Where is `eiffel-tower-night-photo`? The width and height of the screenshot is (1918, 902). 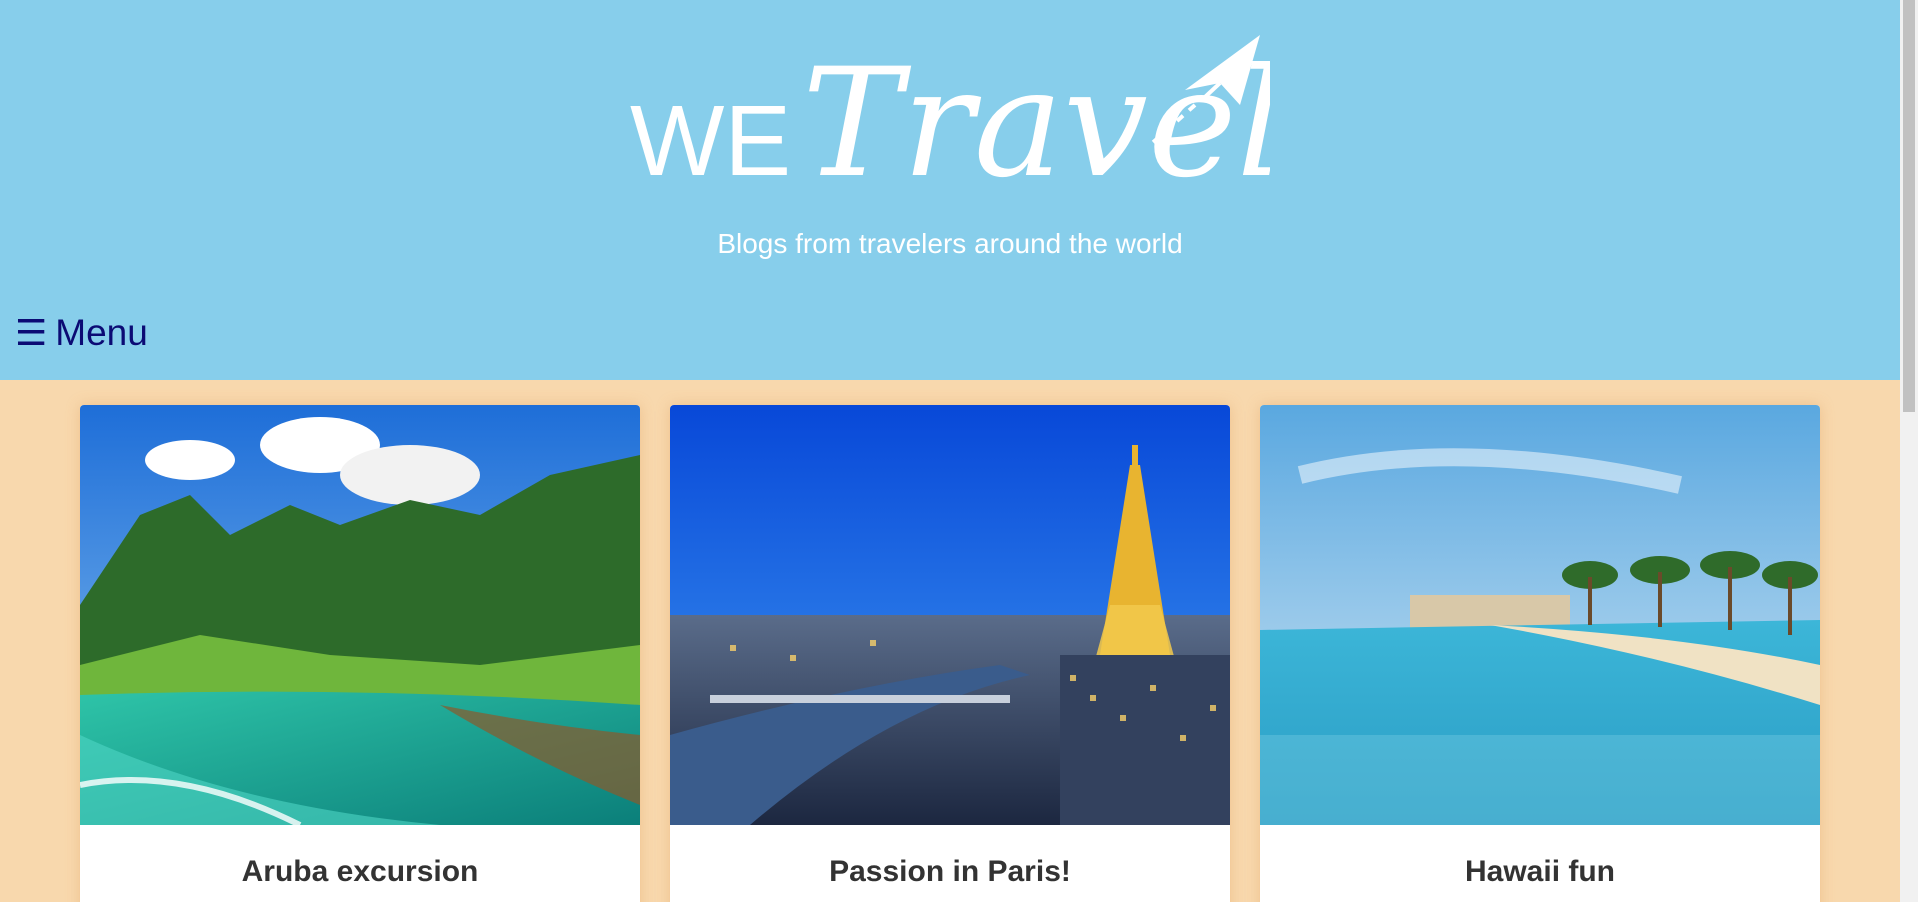
eiffel-tower-night-photo is located at coordinates (950, 615).